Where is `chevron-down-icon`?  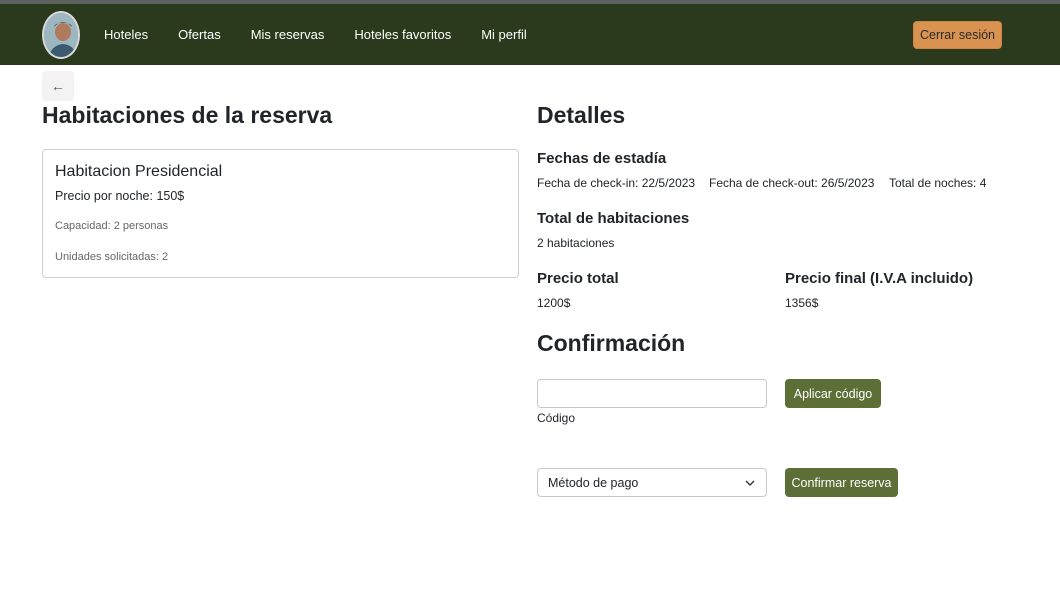 chevron-down-icon is located at coordinates (750, 483).